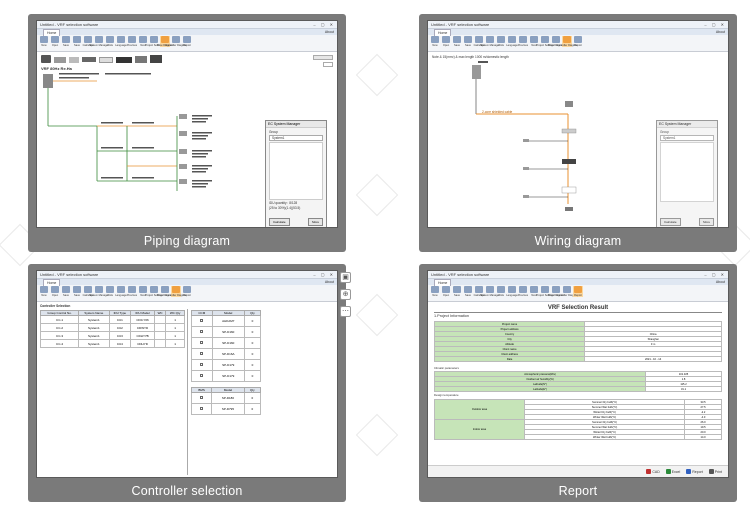  What do you see at coordinates (345, 311) in the screenshot?
I see `more-icon: ⋯` at bounding box center [345, 311].